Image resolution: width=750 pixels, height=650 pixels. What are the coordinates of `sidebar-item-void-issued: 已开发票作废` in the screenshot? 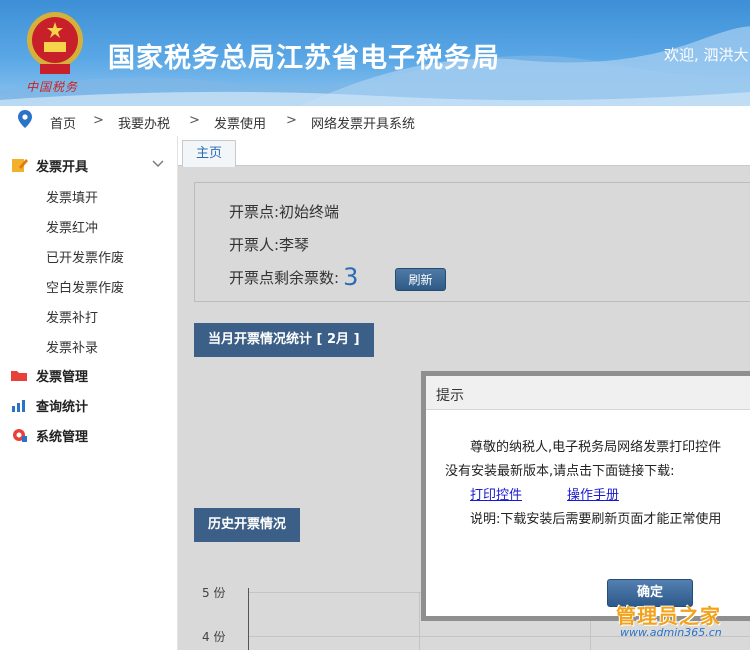 It's located at (85, 256).